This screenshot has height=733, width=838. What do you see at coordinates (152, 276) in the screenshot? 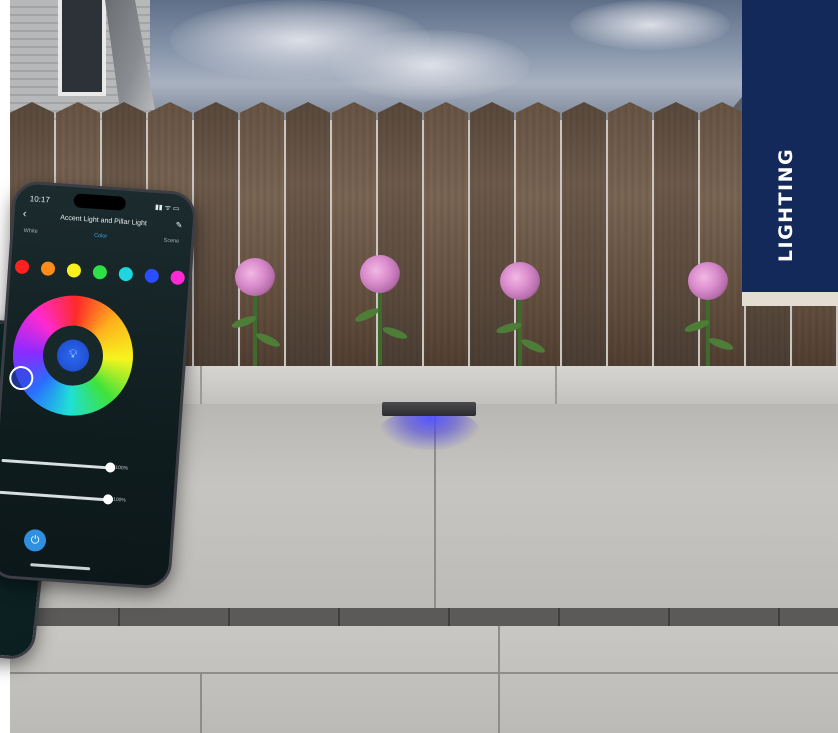
I see `swatch-blue` at bounding box center [152, 276].